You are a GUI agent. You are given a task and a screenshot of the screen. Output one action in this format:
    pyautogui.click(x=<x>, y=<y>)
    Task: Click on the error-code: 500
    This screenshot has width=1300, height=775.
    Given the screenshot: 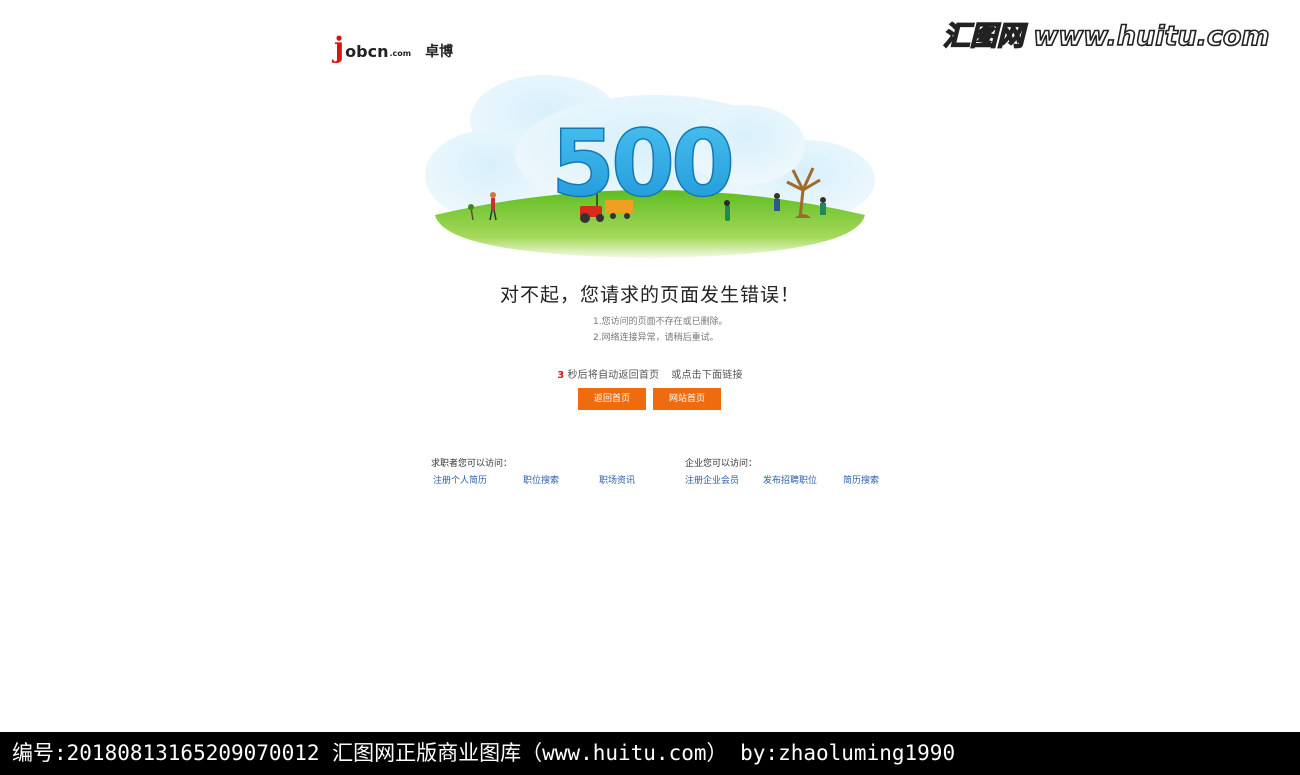 What is the action you would take?
    pyautogui.click(x=641, y=163)
    